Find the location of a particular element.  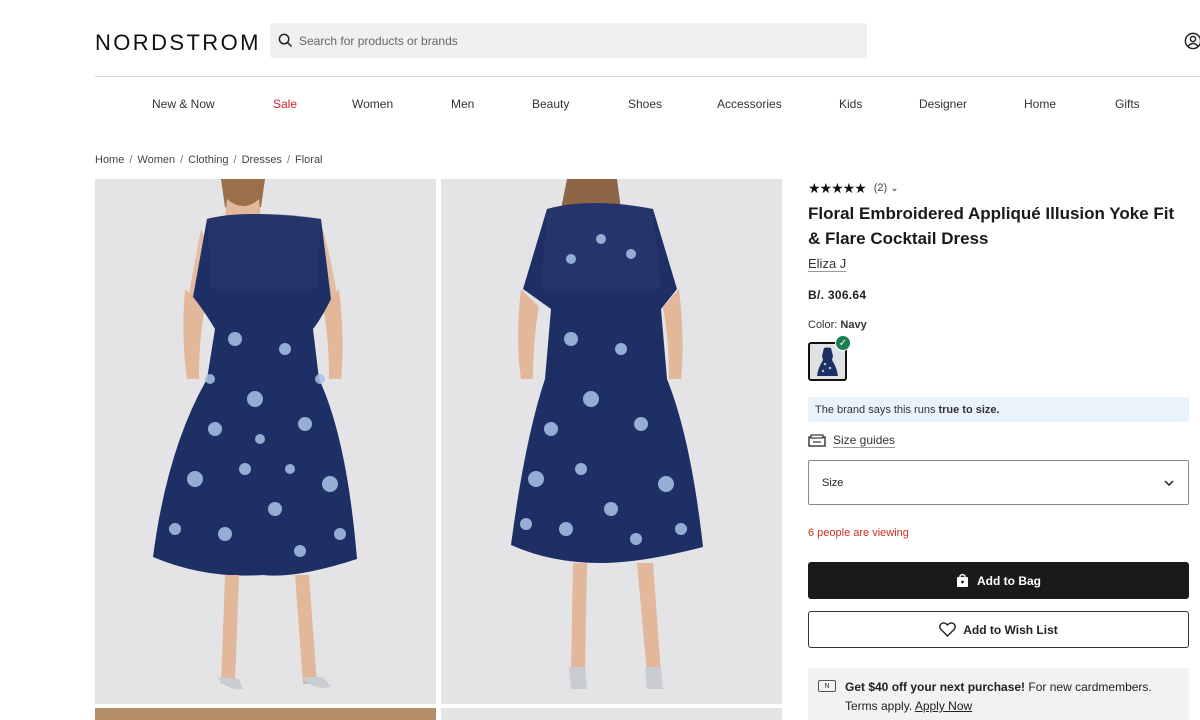

nav-designer: Designer is located at coordinates (943, 104).